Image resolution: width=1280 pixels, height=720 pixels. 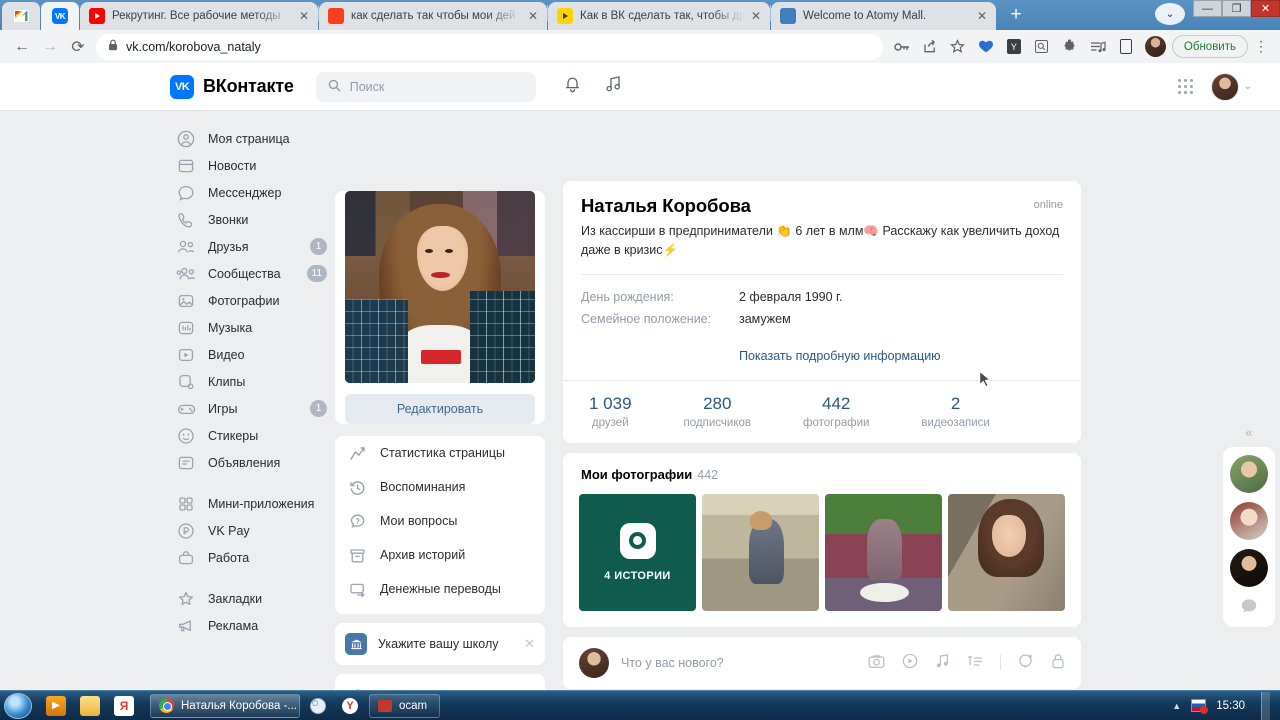 I want to click on search-extension-icon, so click(x=1042, y=47).